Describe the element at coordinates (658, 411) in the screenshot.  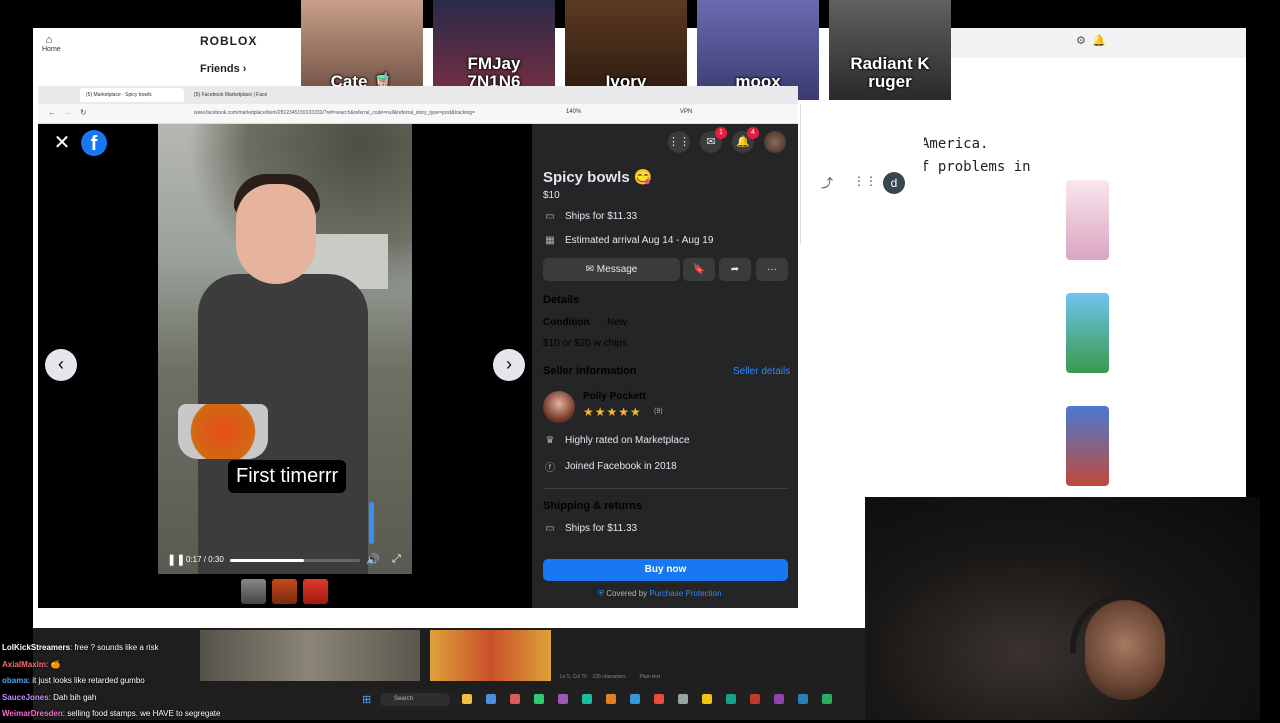
I see `rating-count: (9)` at that location.